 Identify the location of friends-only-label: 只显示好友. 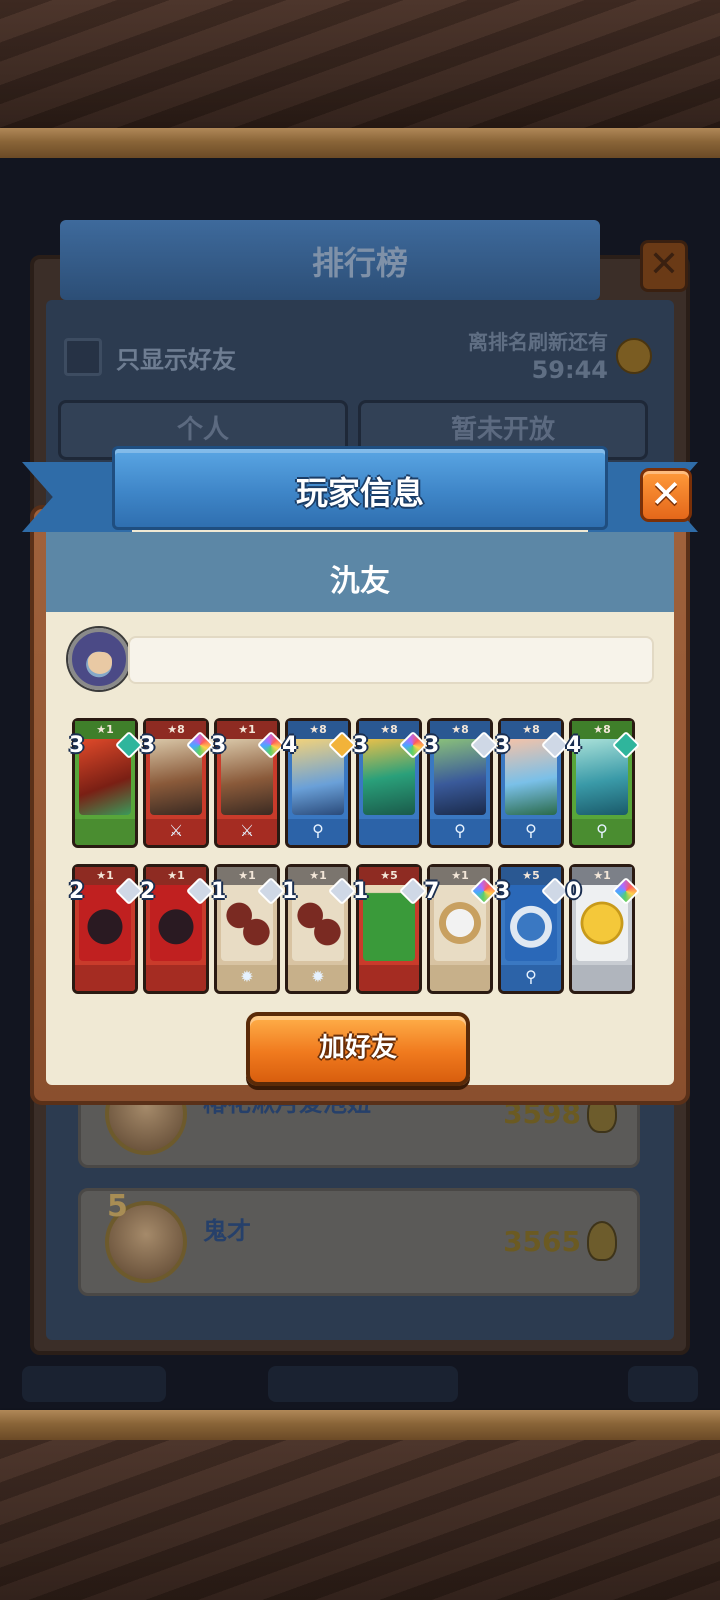
(176, 360).